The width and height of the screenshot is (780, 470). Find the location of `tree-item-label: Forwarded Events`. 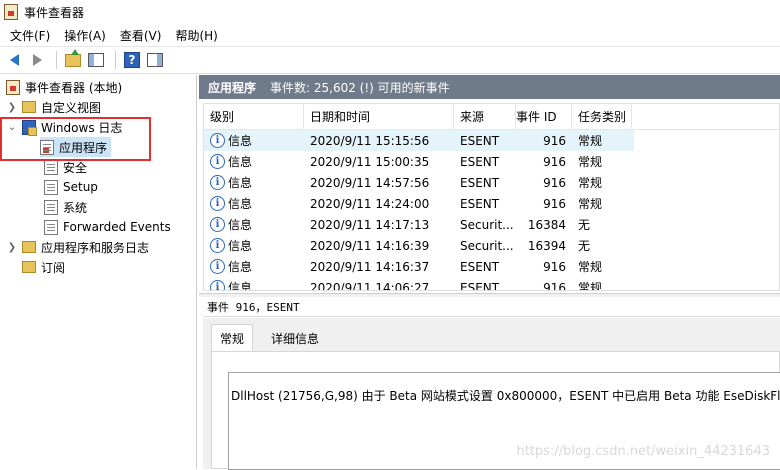

tree-item-label: Forwarded Events is located at coordinates (117, 227).